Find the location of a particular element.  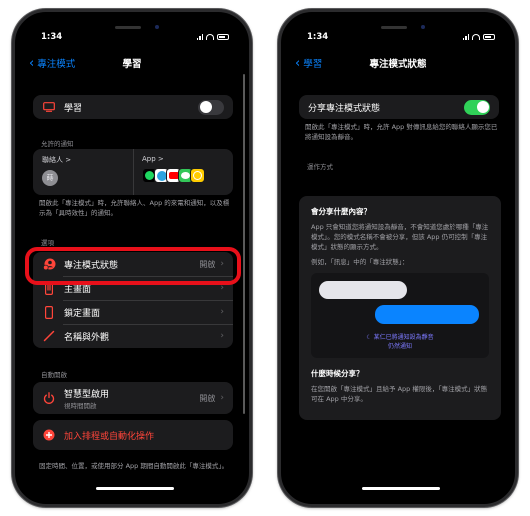

allowed-notifications-group: 聯絡人 > 蒔 App > is located at coordinates (133, 172).